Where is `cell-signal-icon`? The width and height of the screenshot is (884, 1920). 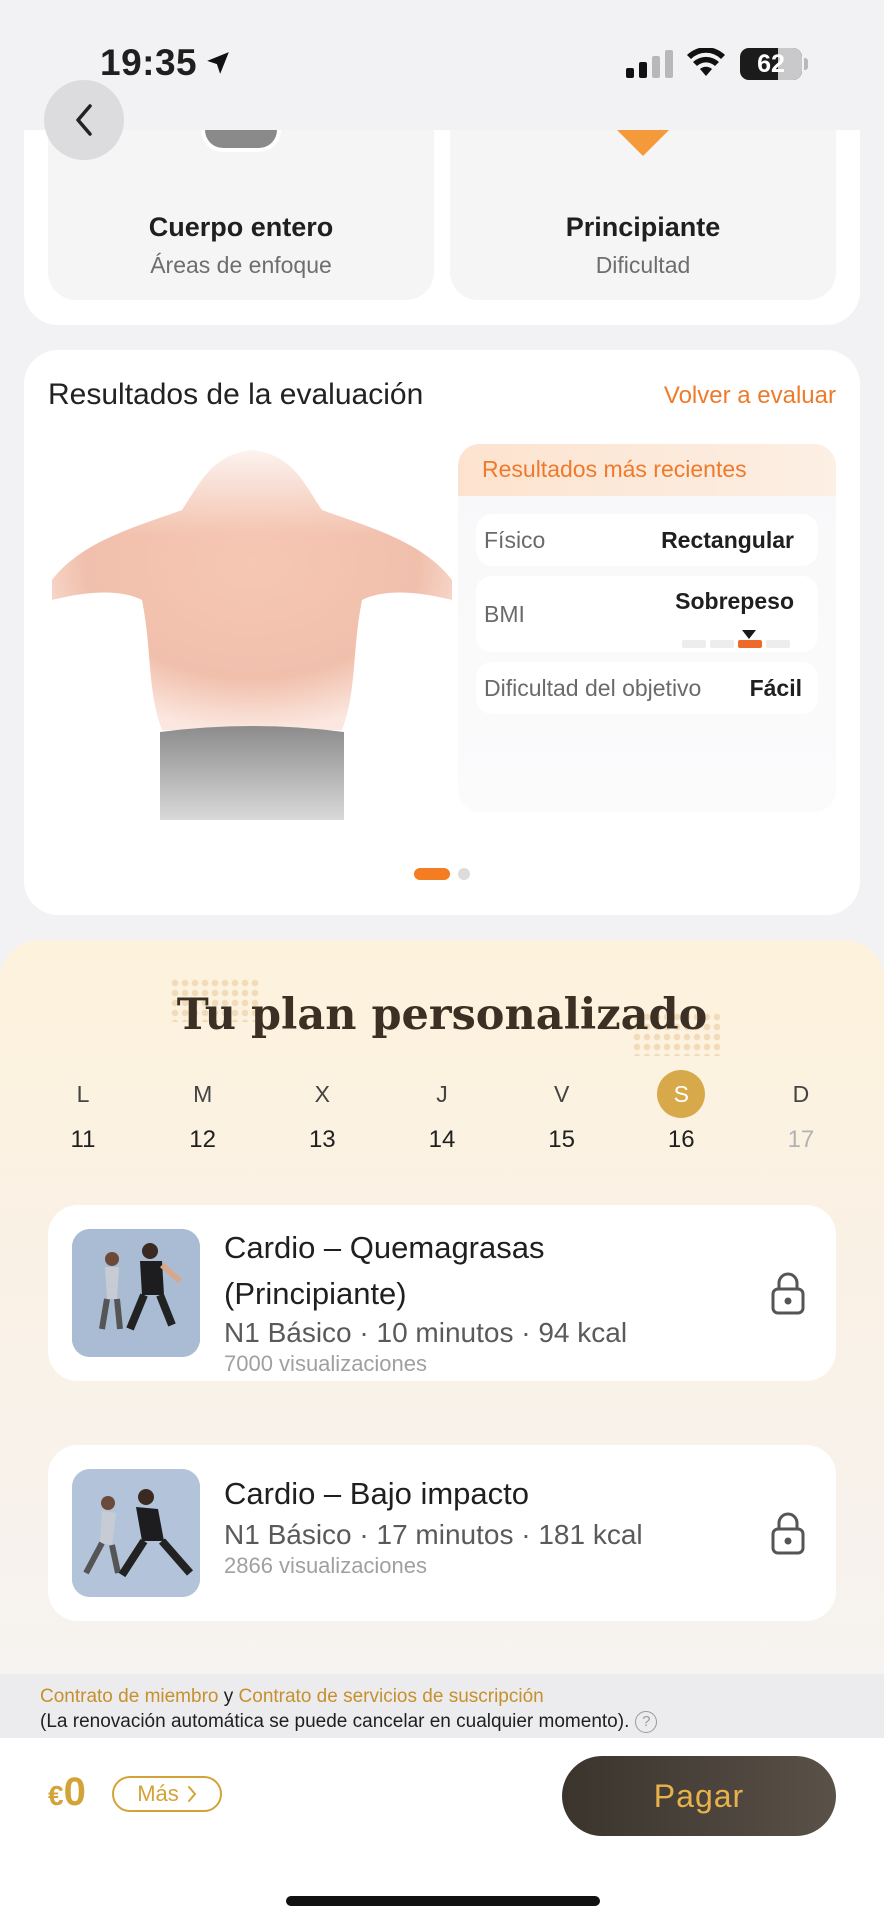 cell-signal-icon is located at coordinates (649, 64).